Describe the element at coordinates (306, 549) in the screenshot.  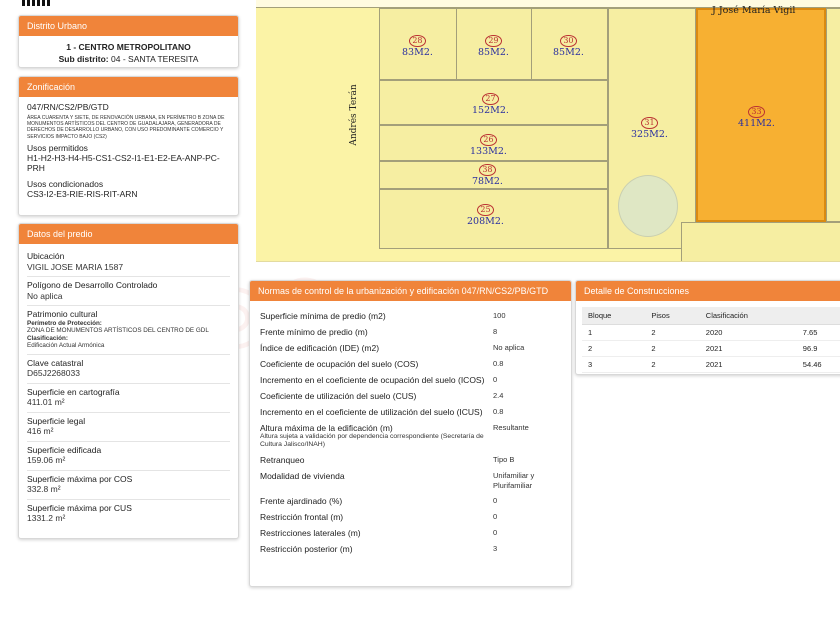
I see `normas-label: Restricción posterior (m)` at that location.